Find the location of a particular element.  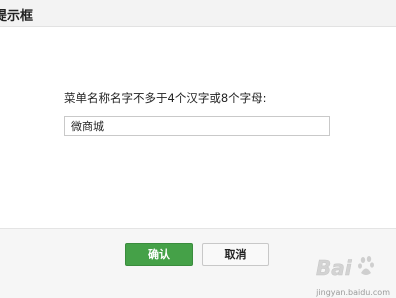

watermark-subtext: jingyan.baidu.com is located at coordinates (353, 292).